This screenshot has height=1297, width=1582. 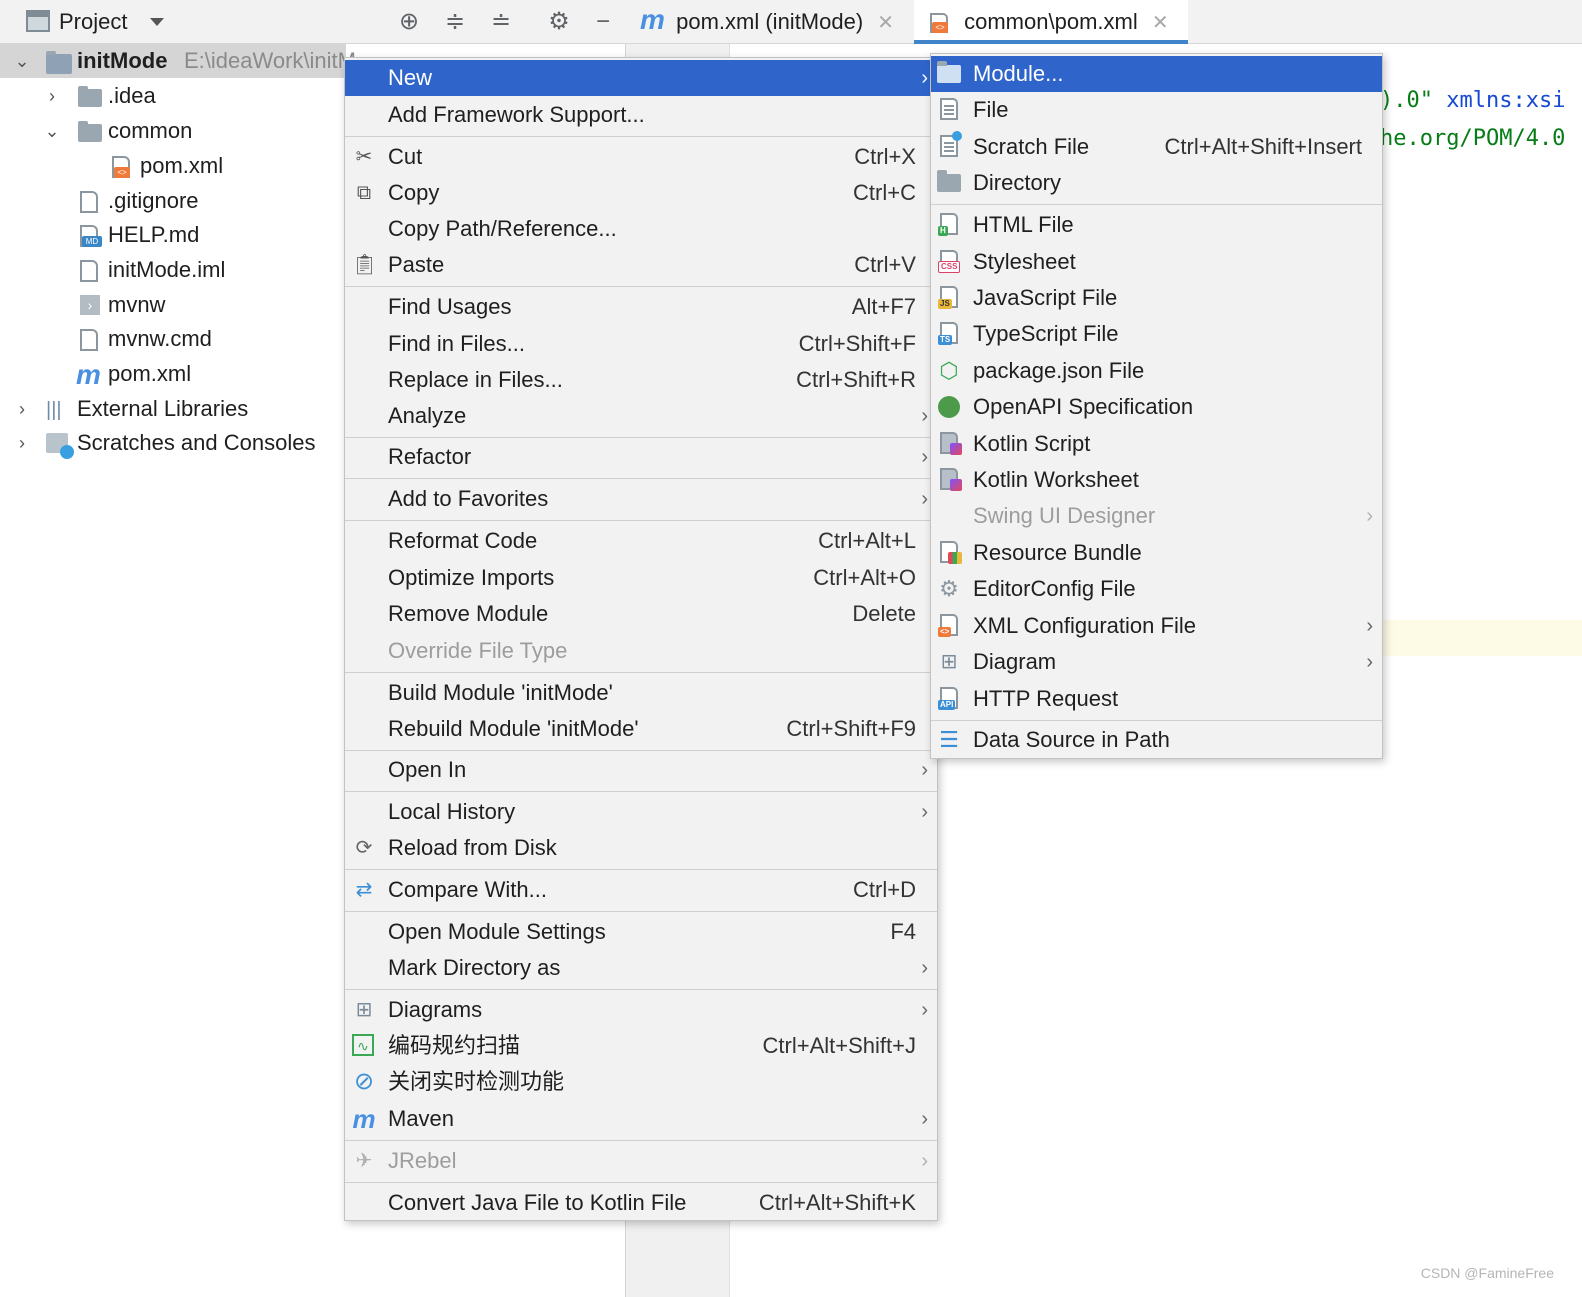 I want to click on submenu-item-html-file: H HTML File, so click(x=1156, y=225).